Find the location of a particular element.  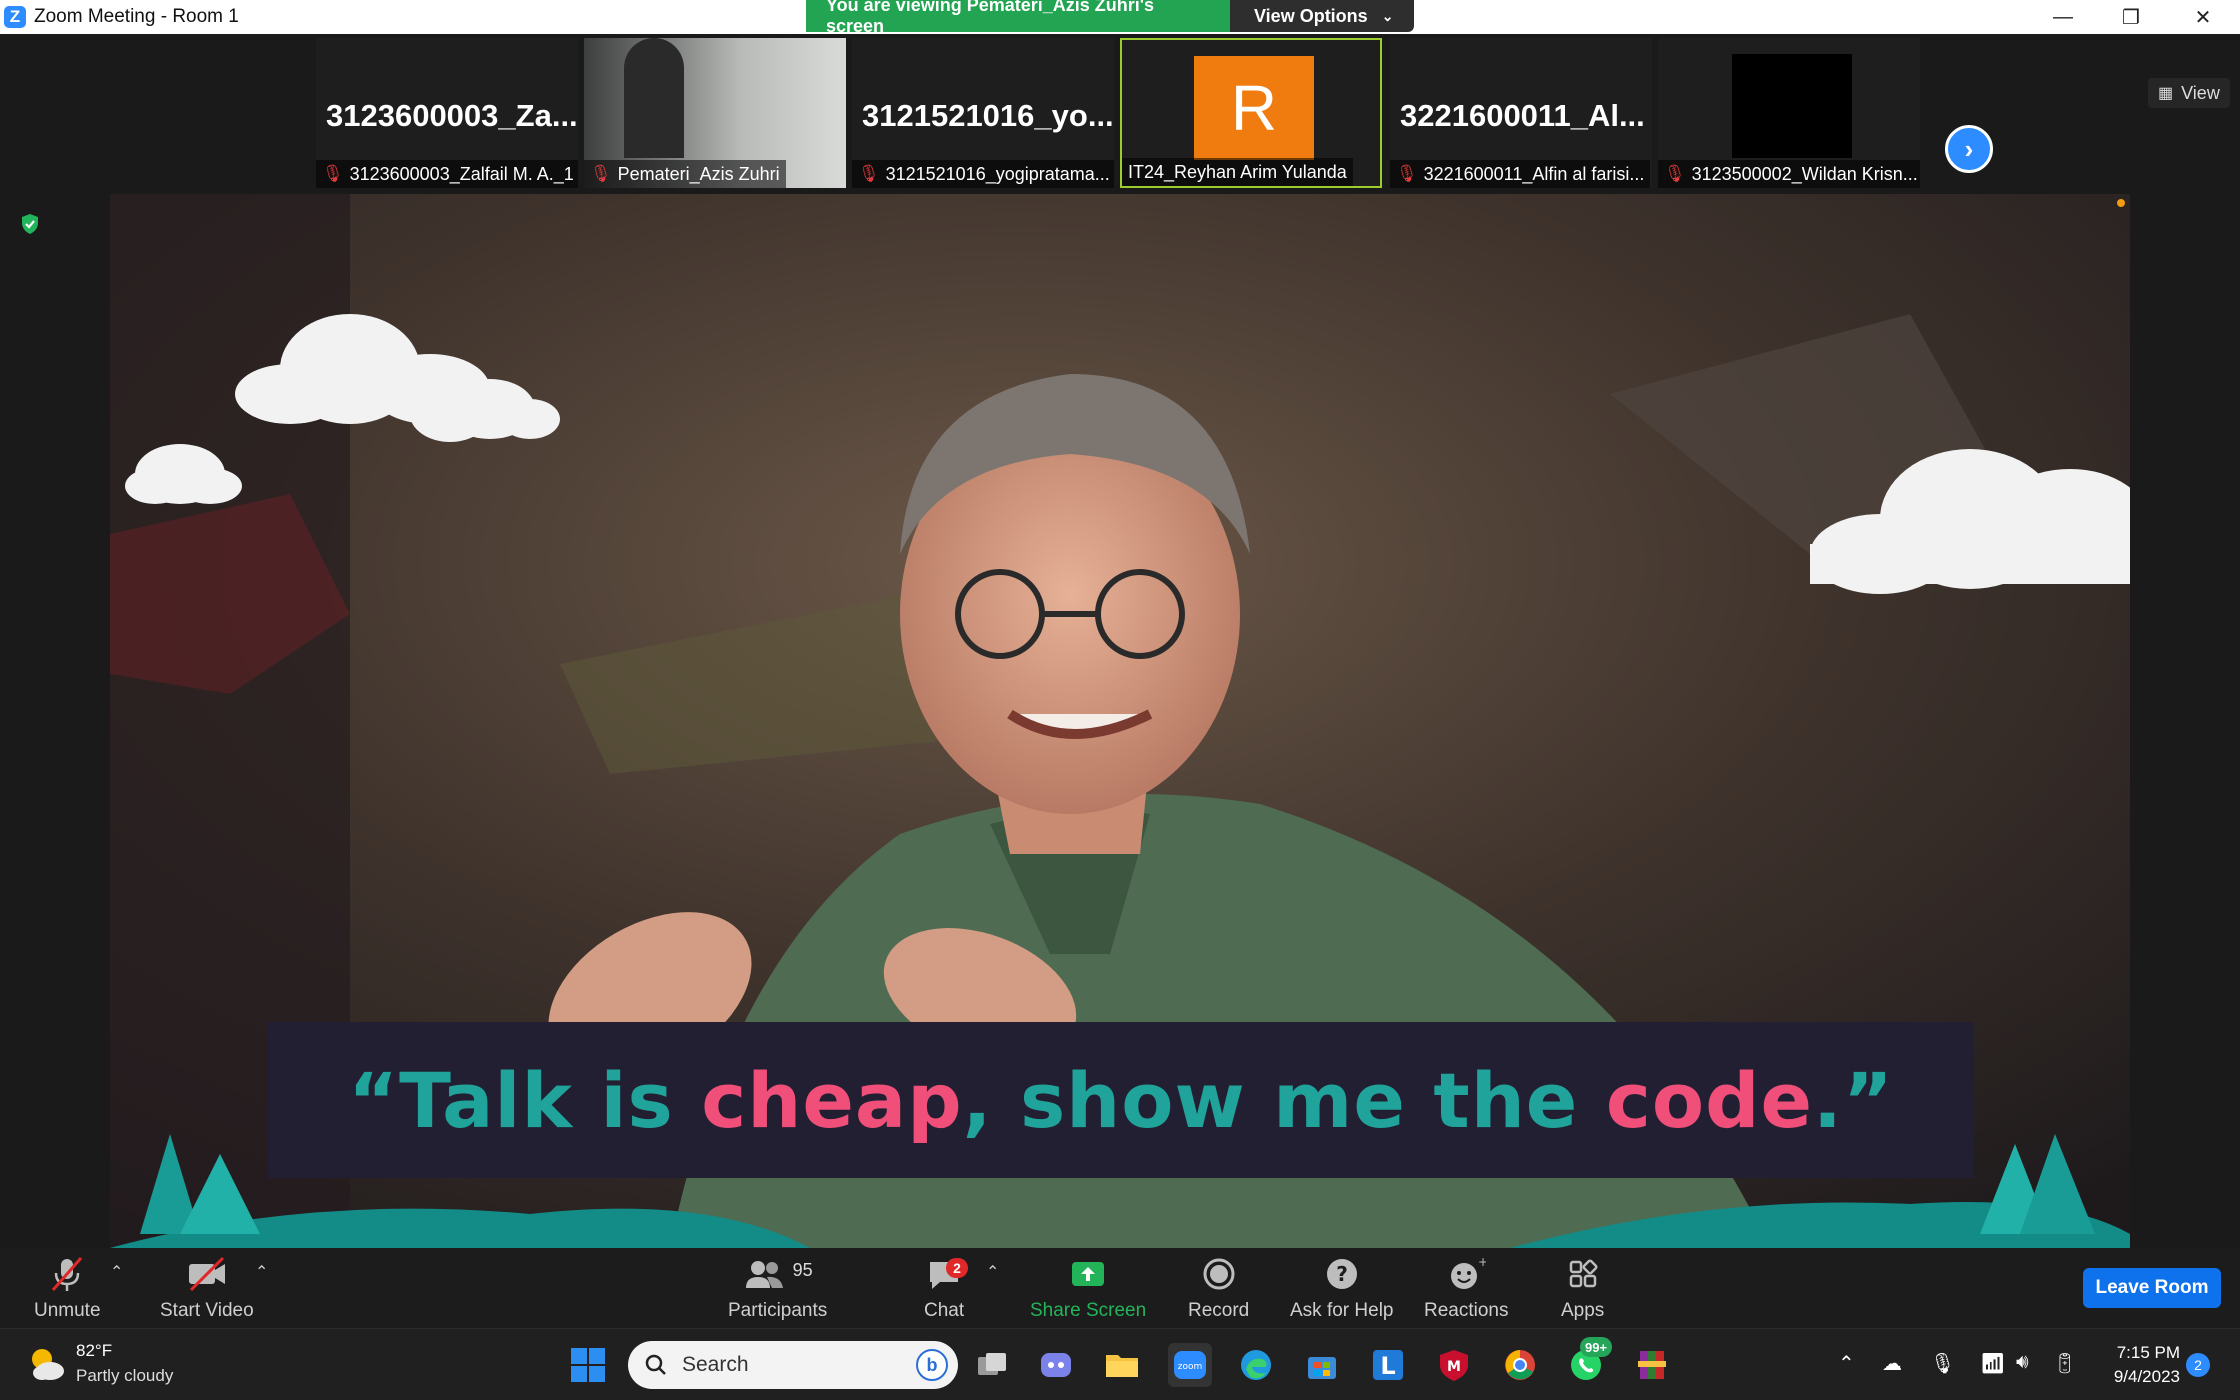

mcafee-app: M is located at coordinates (1454, 1365).